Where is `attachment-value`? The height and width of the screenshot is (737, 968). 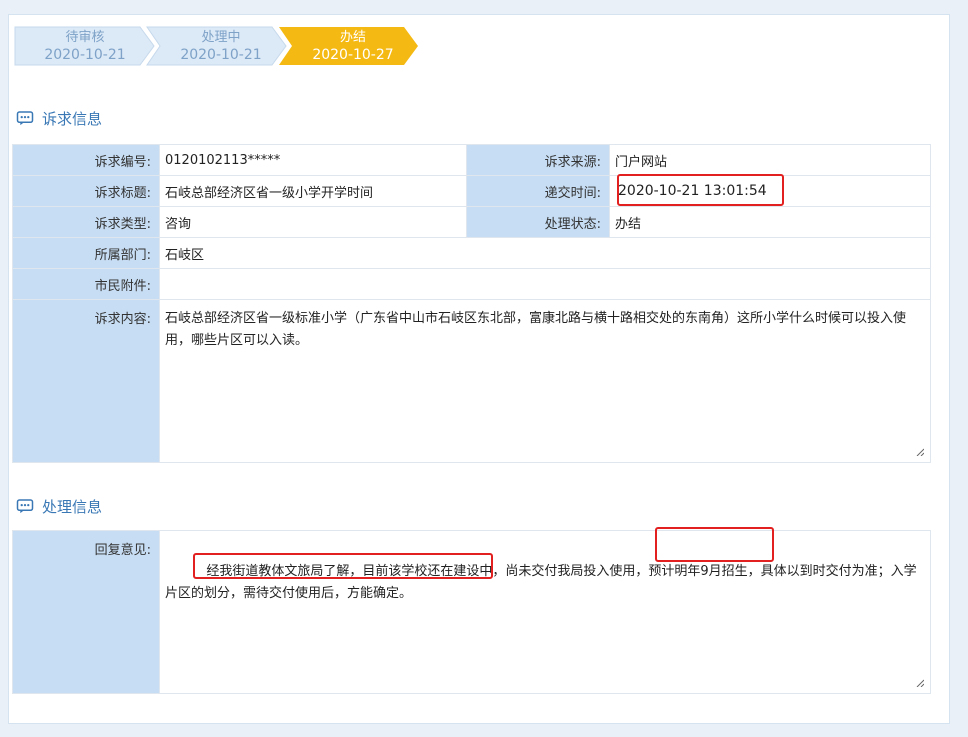 attachment-value is located at coordinates (545, 284).